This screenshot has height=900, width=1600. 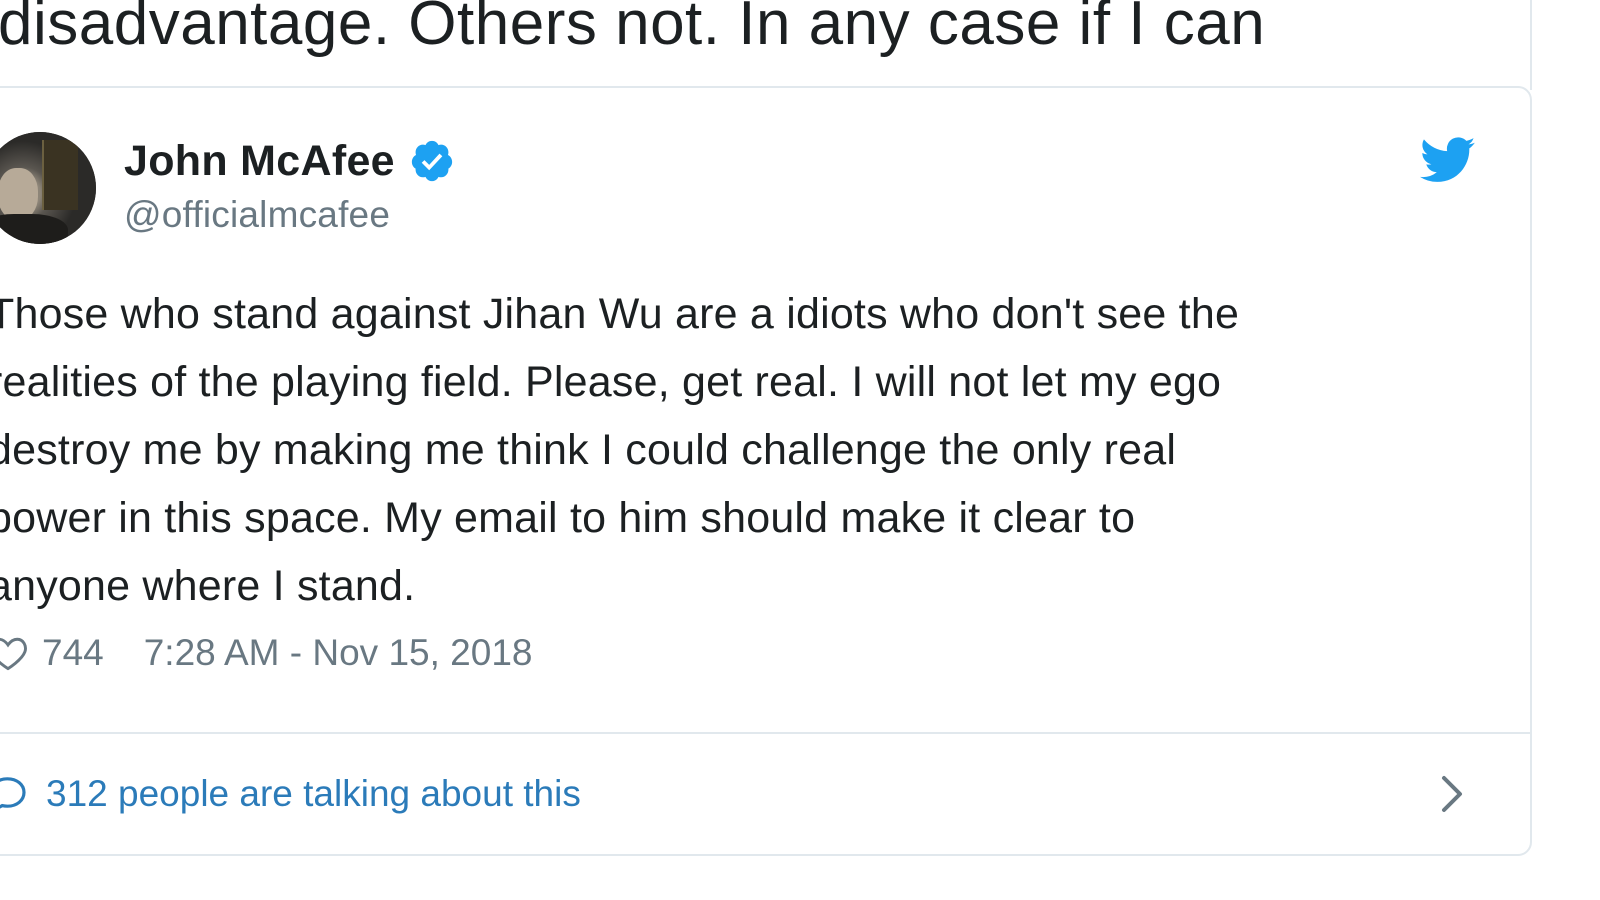 What do you see at coordinates (766, 733) in the screenshot?
I see `card-divider` at bounding box center [766, 733].